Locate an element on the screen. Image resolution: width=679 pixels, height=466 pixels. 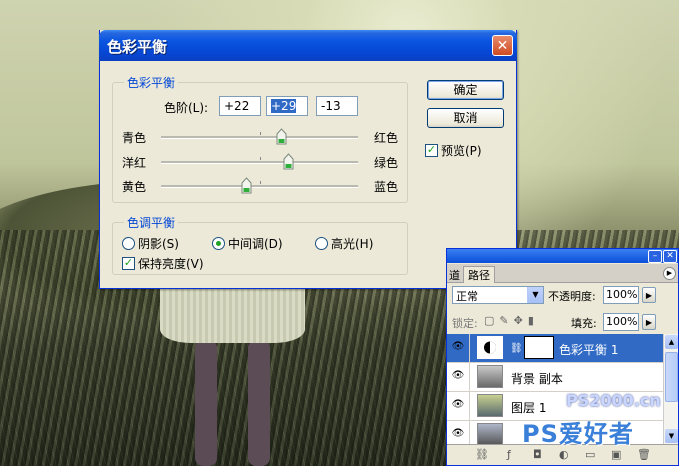
opacity-arrow-icon: ▶ is located at coordinates (649, 295).